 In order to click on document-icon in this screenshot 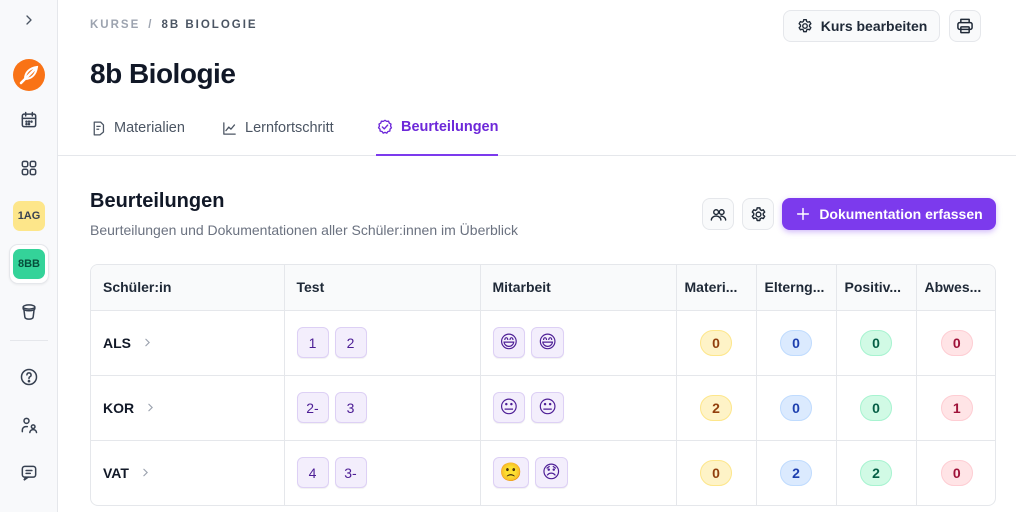, I will do `click(99, 128)`.